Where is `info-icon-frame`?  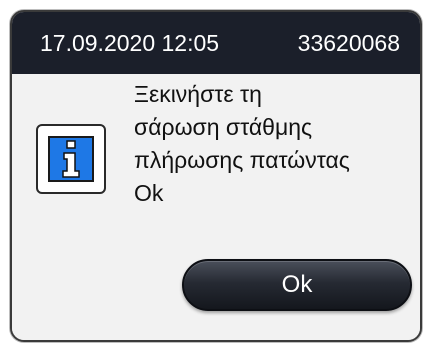
info-icon-frame is located at coordinates (71, 159).